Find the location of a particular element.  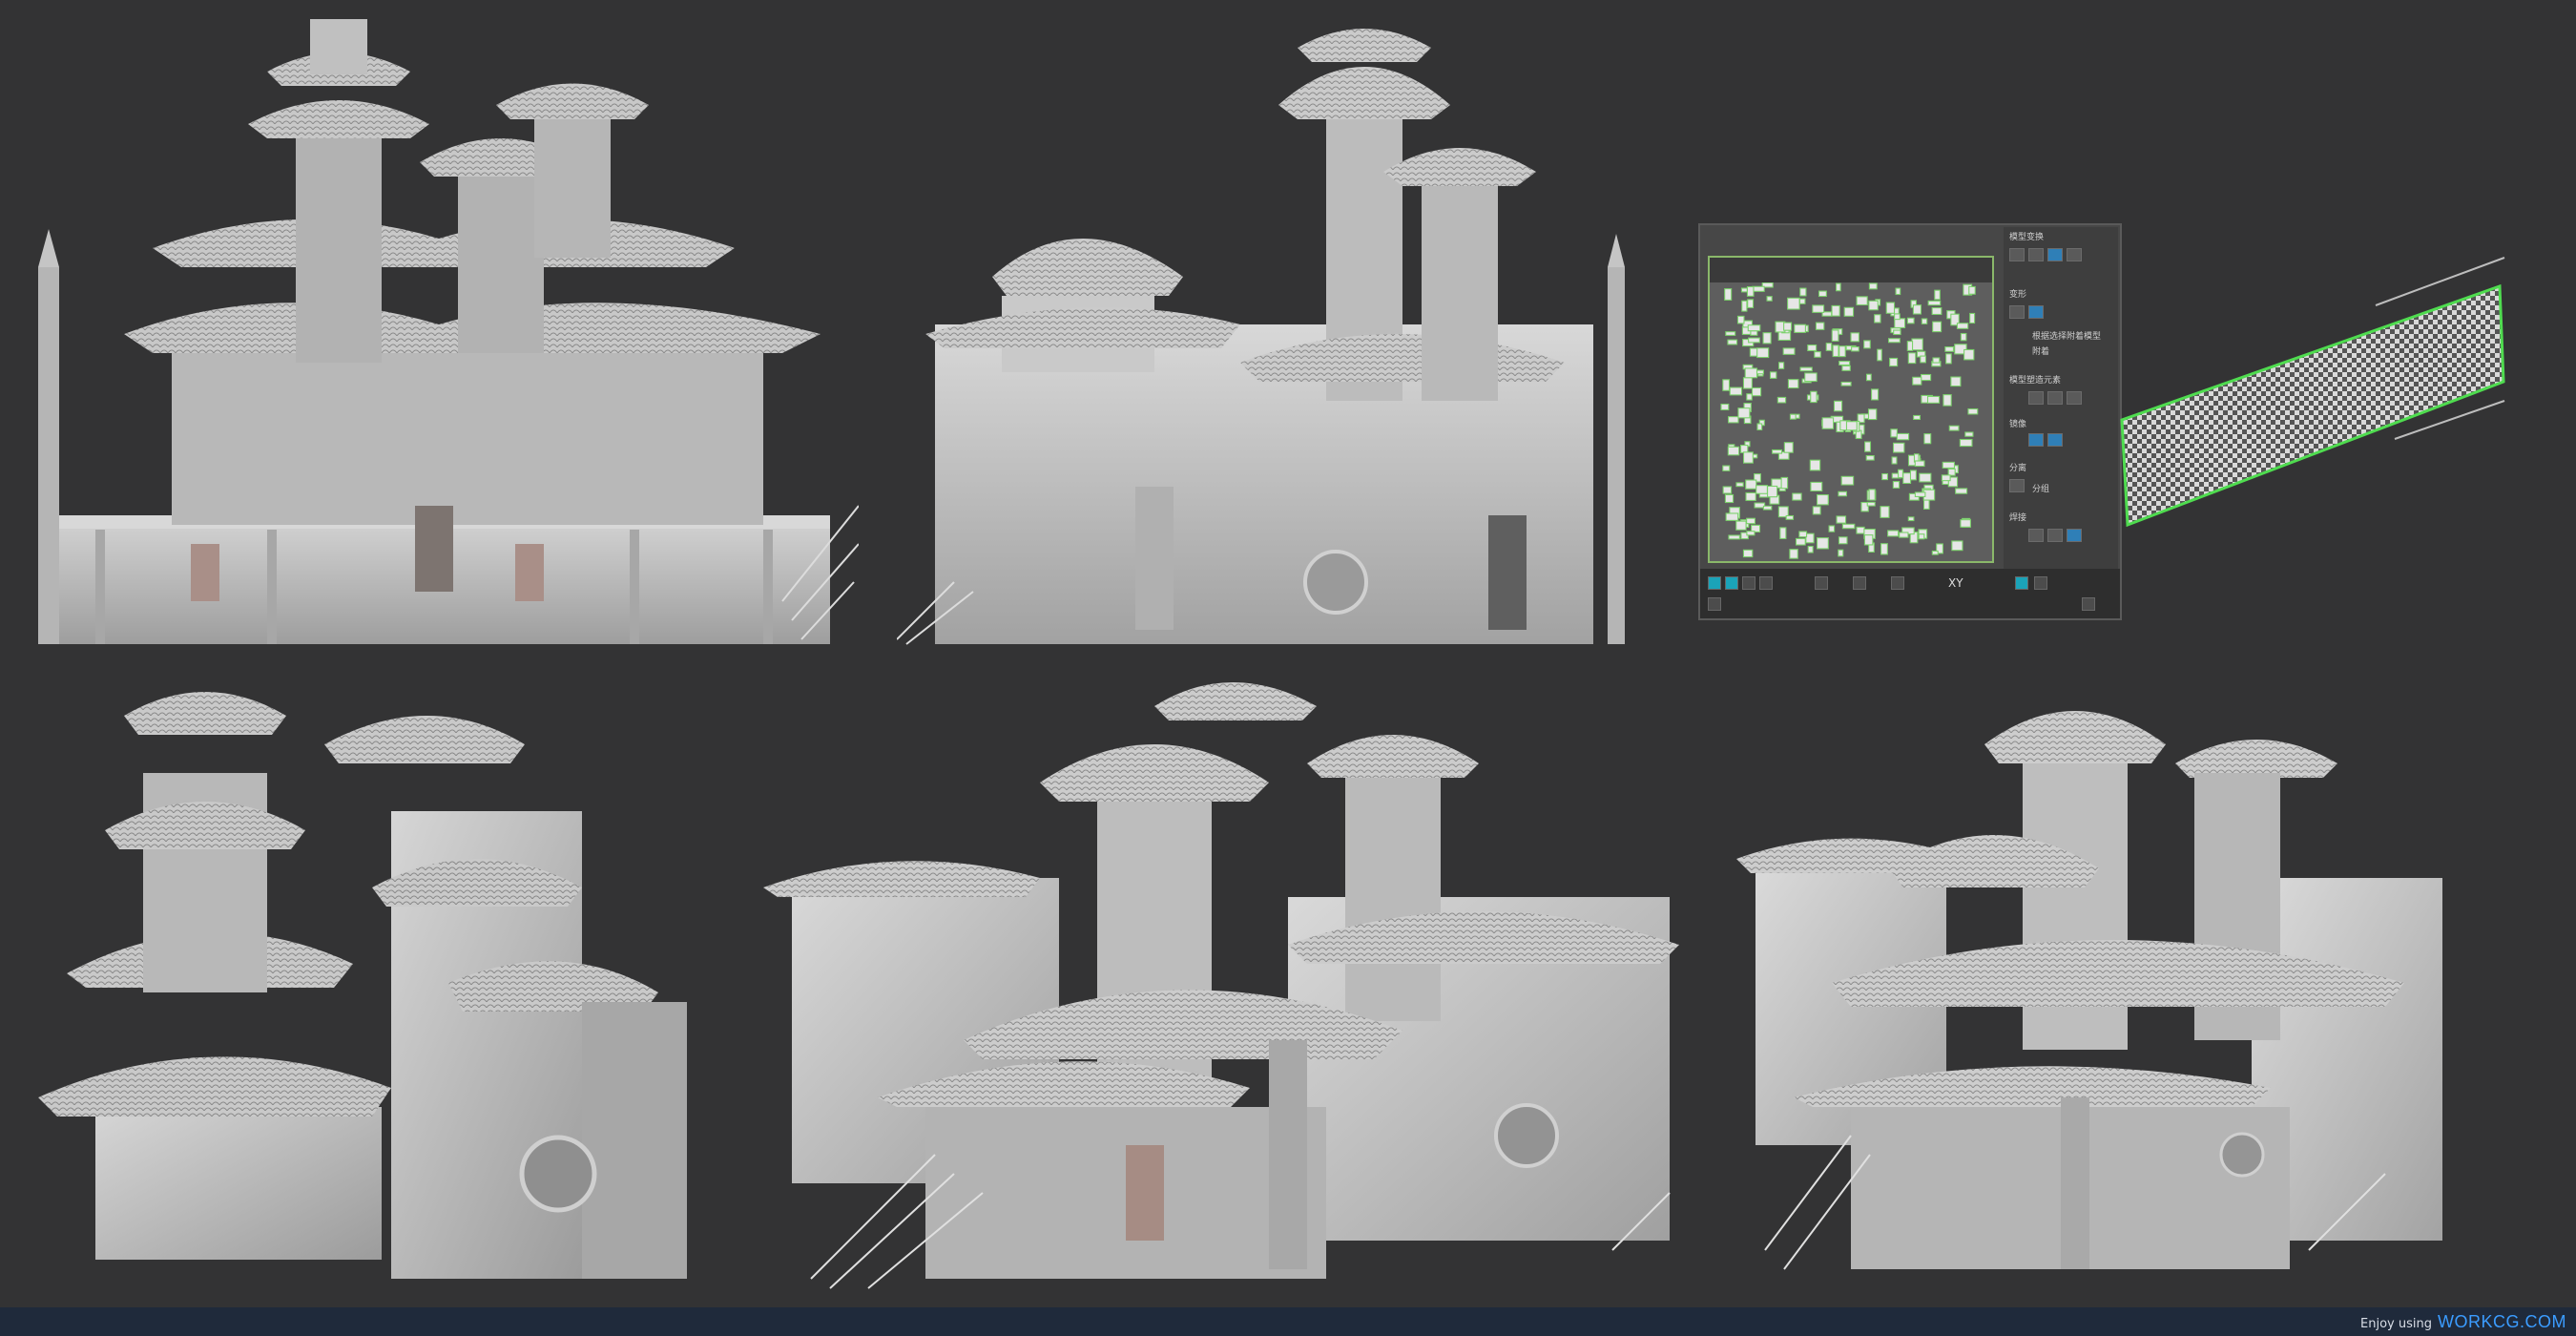

orbit-tool-icon is located at coordinates (2088, 604).